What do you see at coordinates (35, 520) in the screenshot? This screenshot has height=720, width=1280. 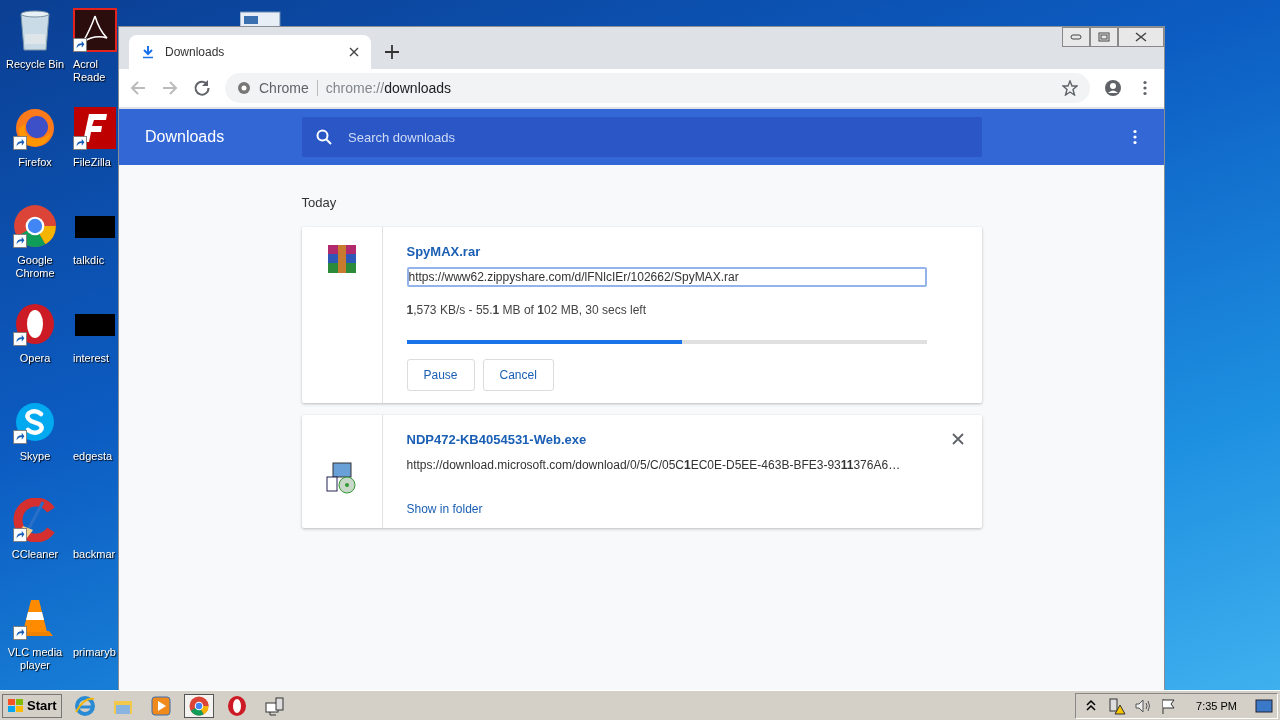 I see `ccleaner-icon` at bounding box center [35, 520].